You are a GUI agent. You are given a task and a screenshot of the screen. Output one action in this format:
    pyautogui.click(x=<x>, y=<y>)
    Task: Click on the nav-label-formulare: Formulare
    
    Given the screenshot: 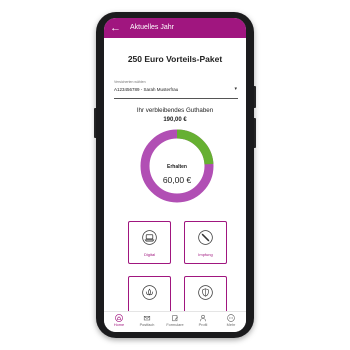 What is the action you would take?
    pyautogui.click(x=175, y=325)
    